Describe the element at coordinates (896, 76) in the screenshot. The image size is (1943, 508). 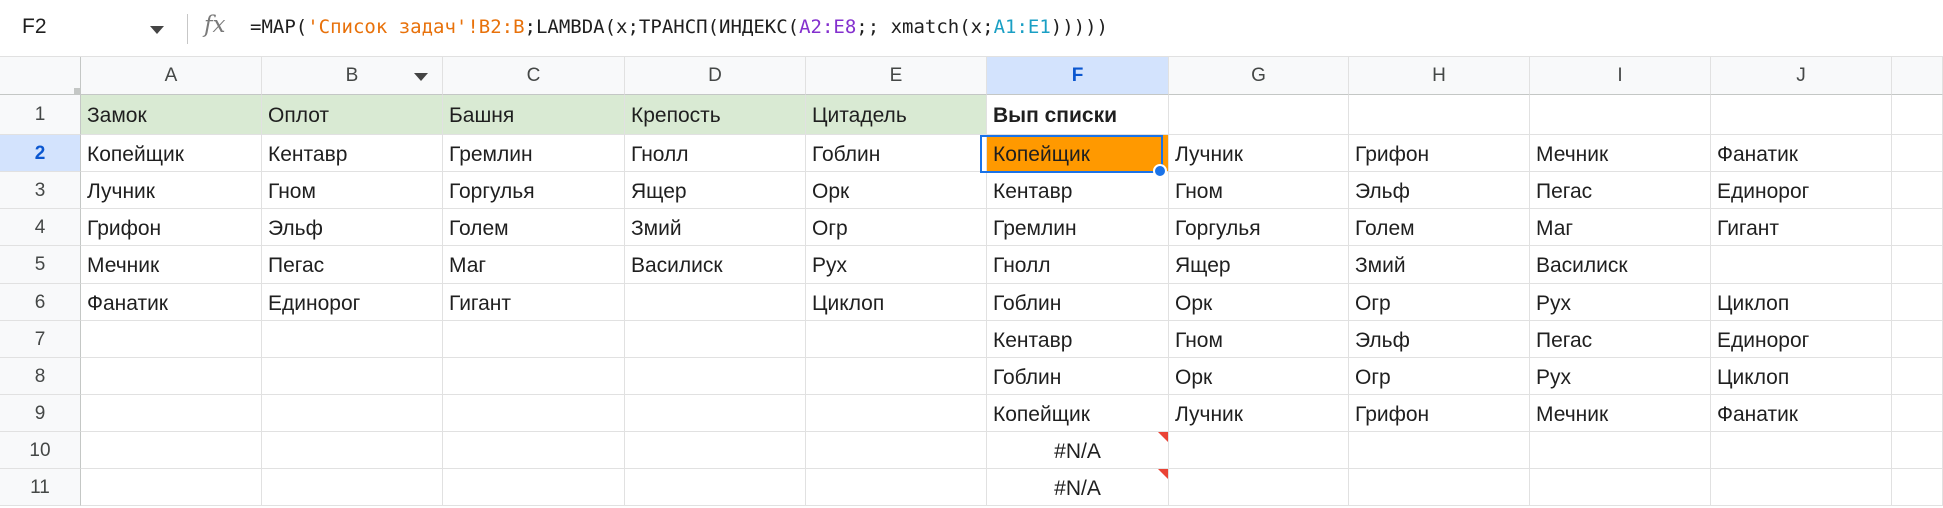
I see `column-header-e: E` at that location.